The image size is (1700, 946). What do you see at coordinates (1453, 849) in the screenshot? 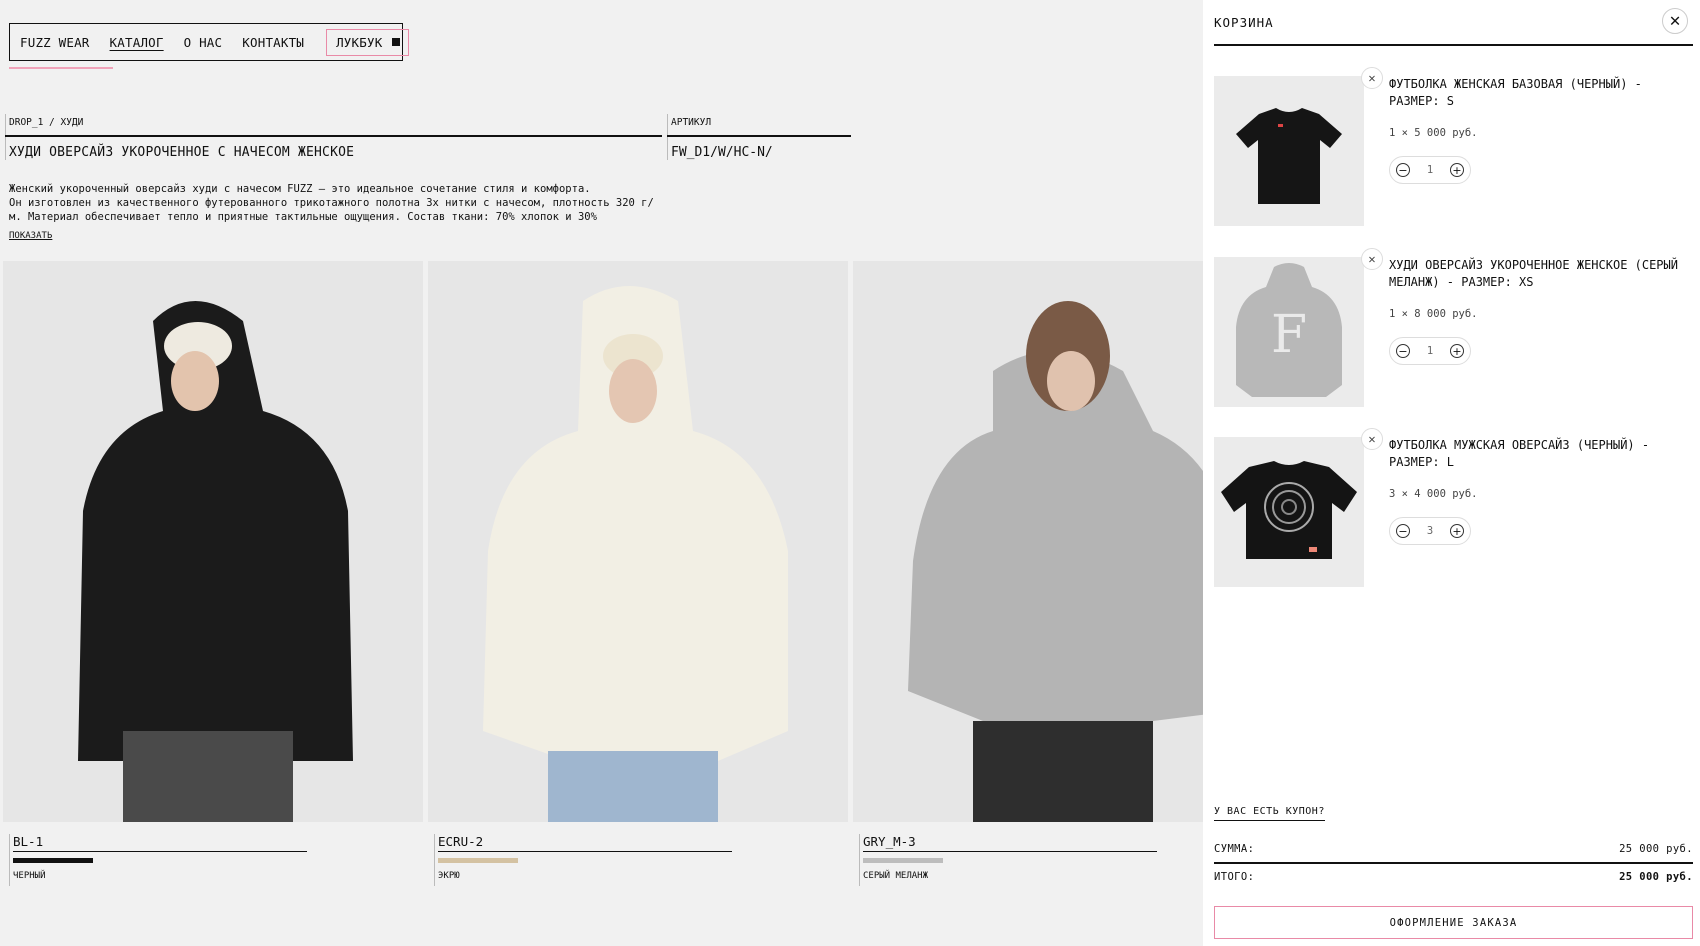
I see `subtotal-row: СУММА: 25 000 руб.` at bounding box center [1453, 849].